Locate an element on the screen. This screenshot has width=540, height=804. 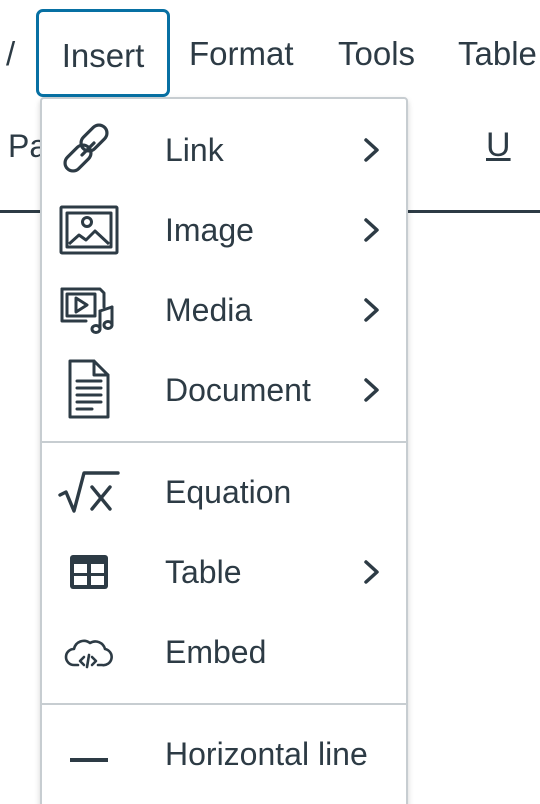
menu-view-partial: / is located at coordinates (10, 52).